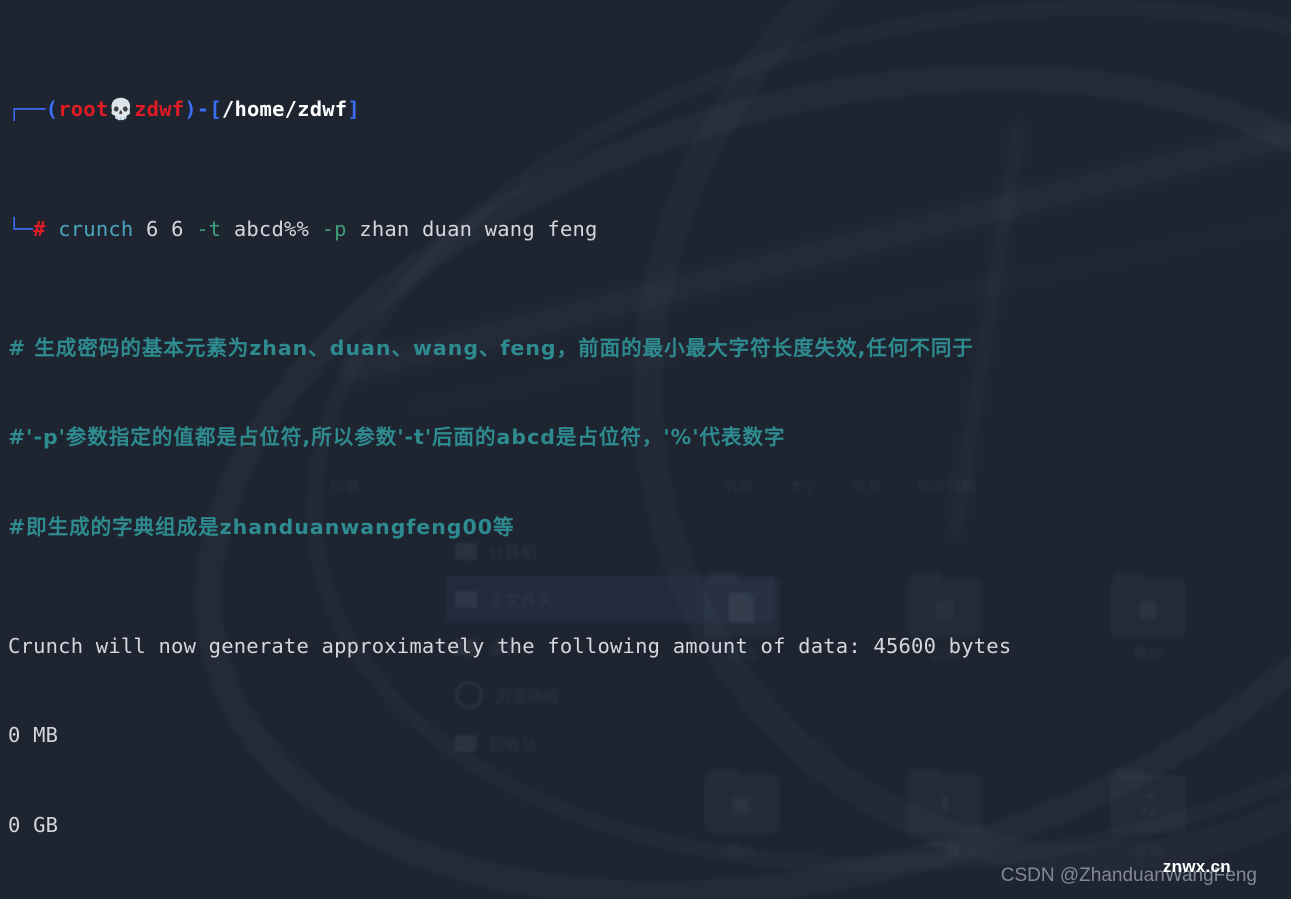 The height and width of the screenshot is (899, 1291). I want to click on command-name: crunch, so click(96, 228).